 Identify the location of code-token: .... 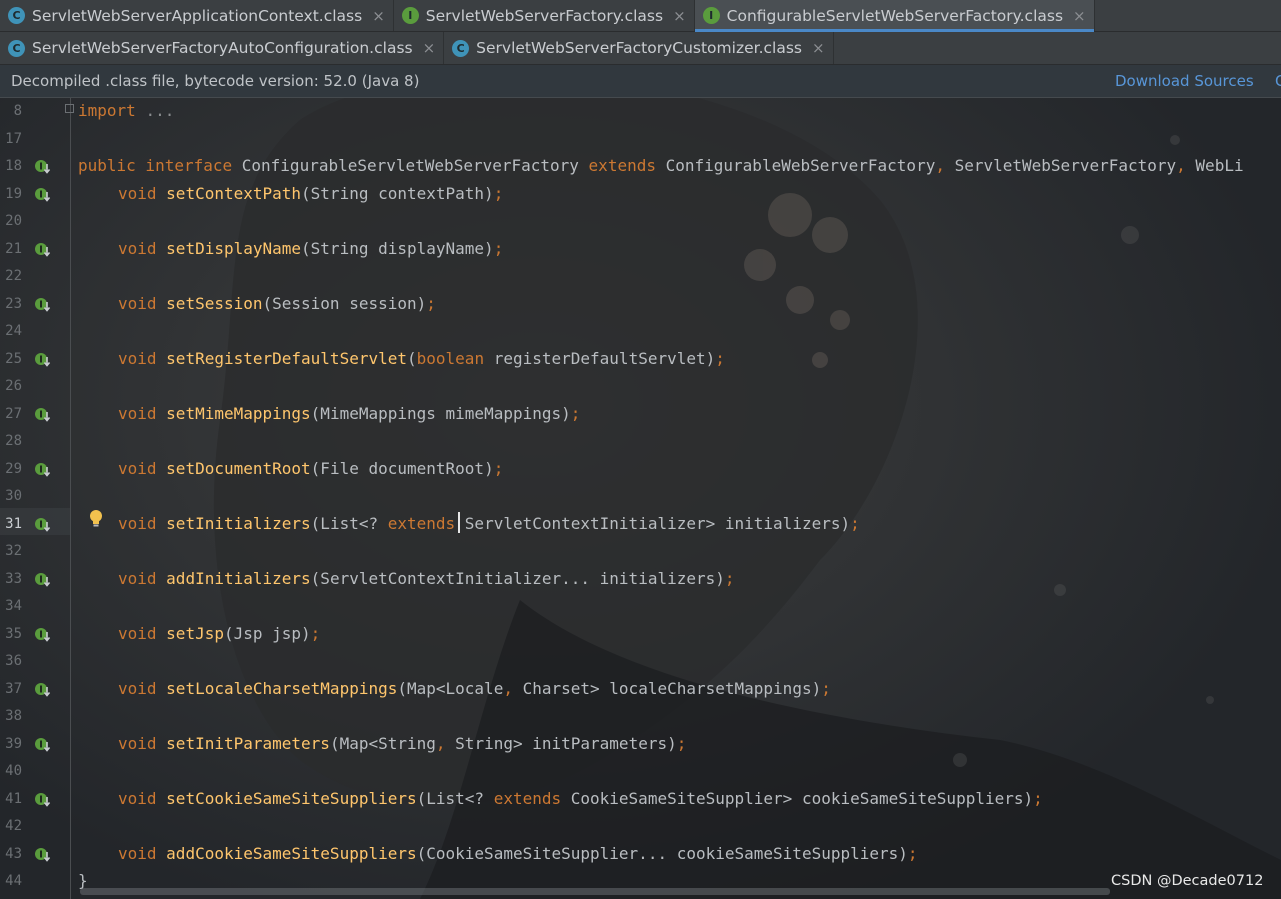
(160, 110).